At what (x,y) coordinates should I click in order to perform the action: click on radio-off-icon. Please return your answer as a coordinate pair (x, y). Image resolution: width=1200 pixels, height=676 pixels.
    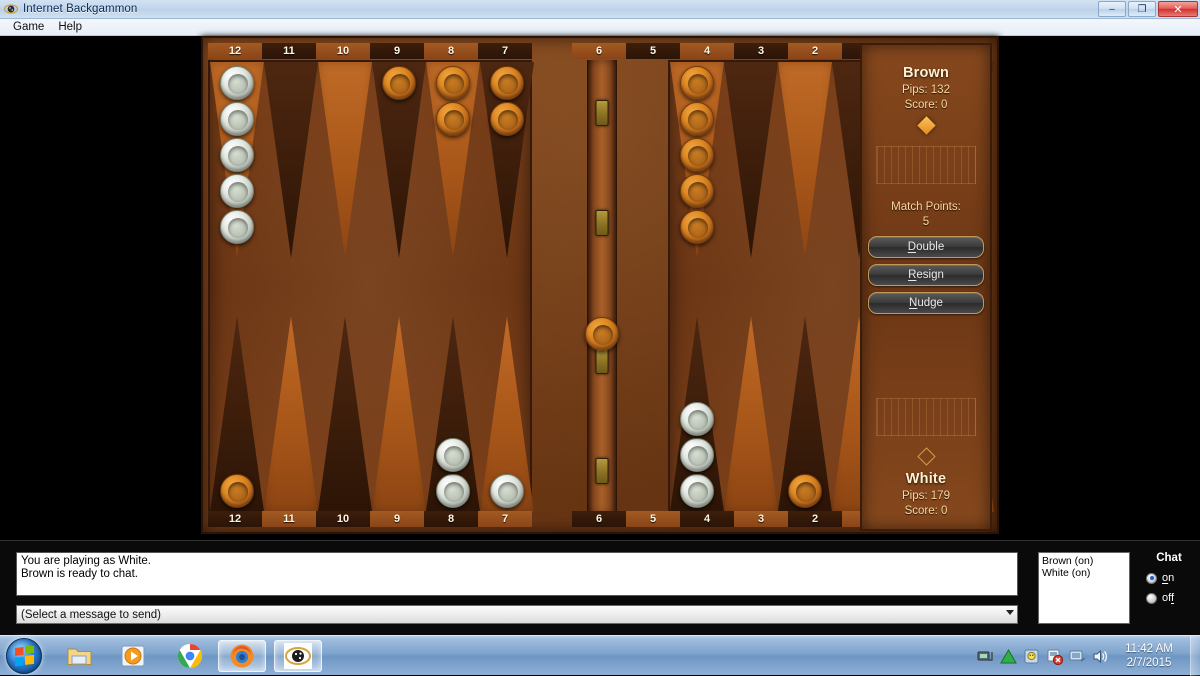
    Looking at the image, I should click on (1151, 598).